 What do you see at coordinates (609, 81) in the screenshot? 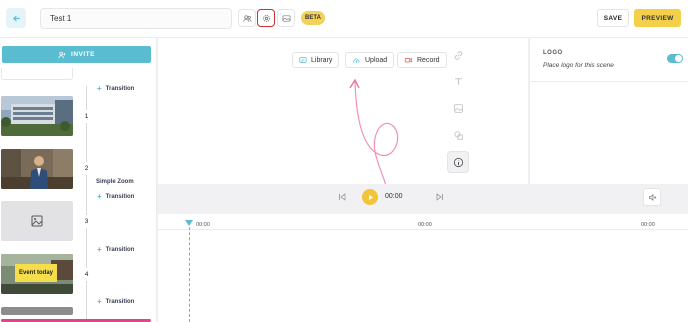
I see `divider` at bounding box center [609, 81].